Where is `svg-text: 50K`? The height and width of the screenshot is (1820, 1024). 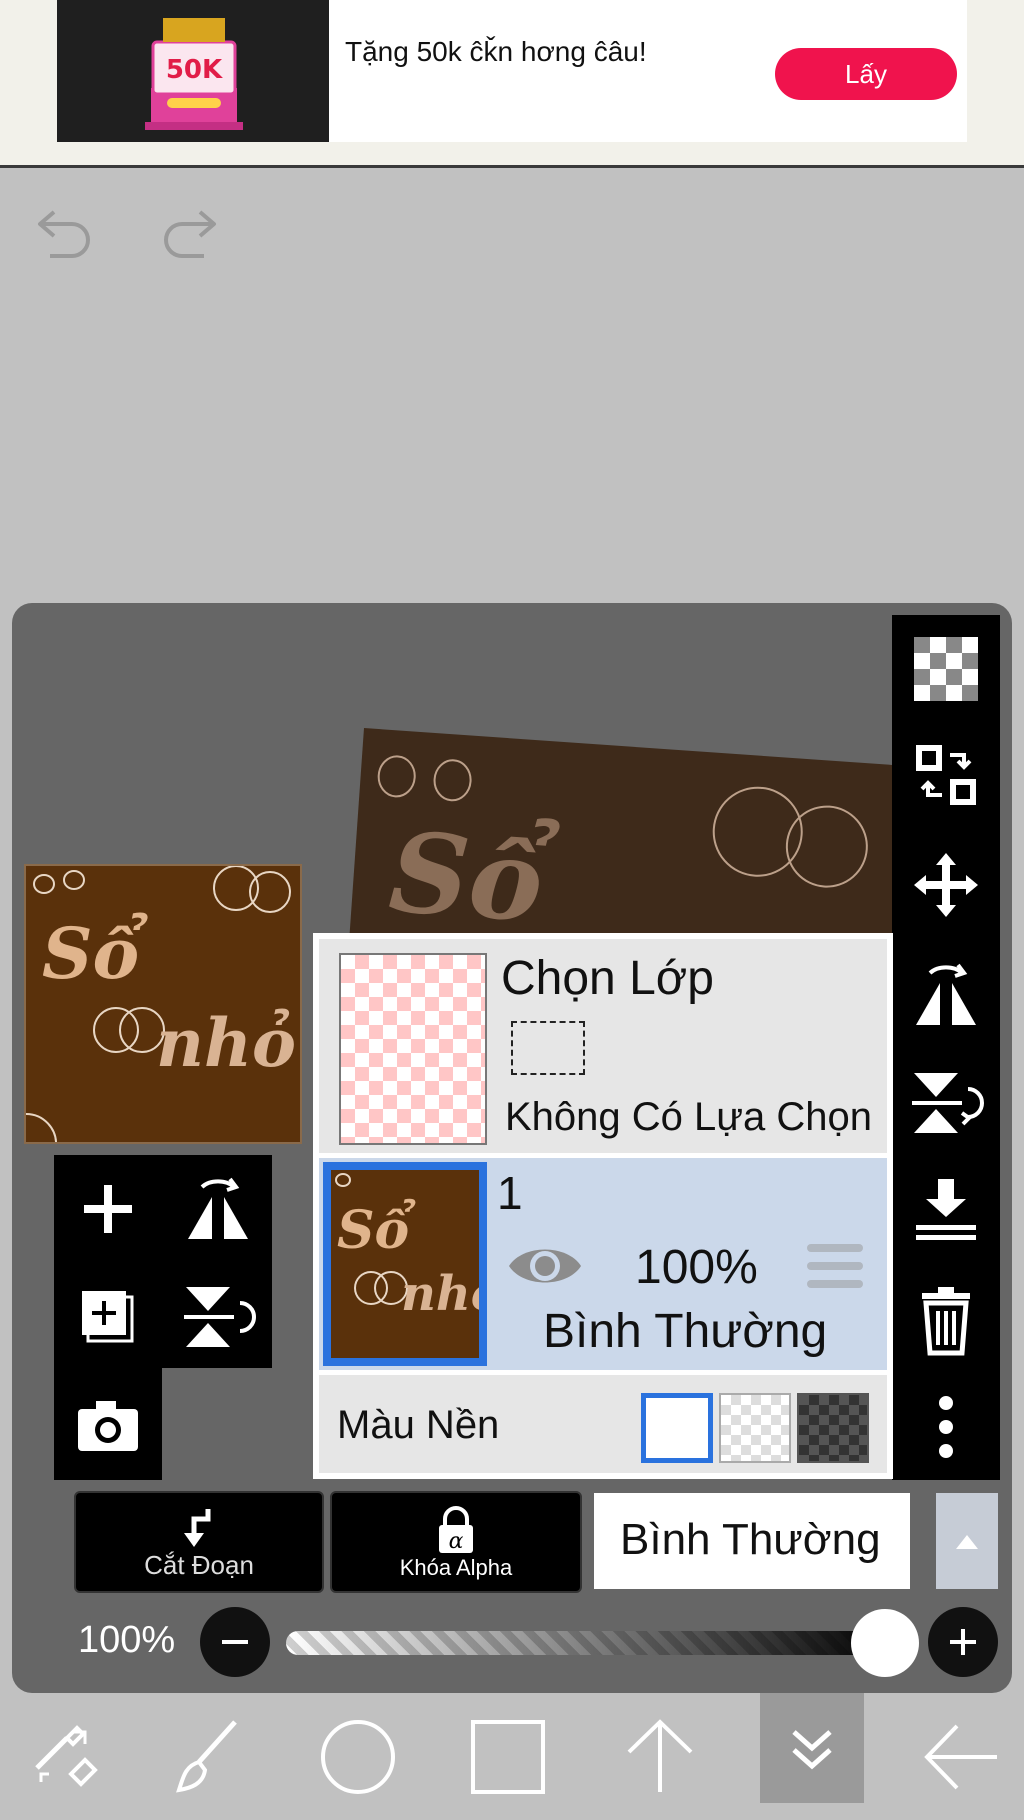 svg-text: 50K is located at coordinates (194, 70).